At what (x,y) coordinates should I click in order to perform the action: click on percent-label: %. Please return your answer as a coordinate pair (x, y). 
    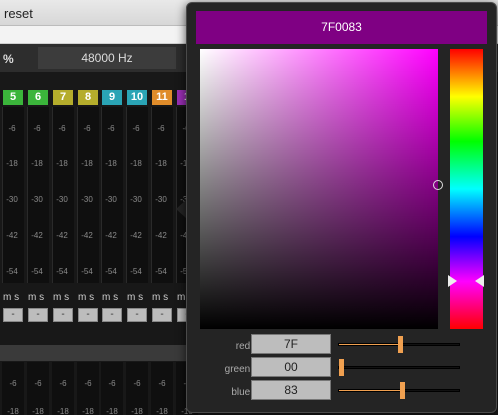
    Looking at the image, I should click on (8, 59).